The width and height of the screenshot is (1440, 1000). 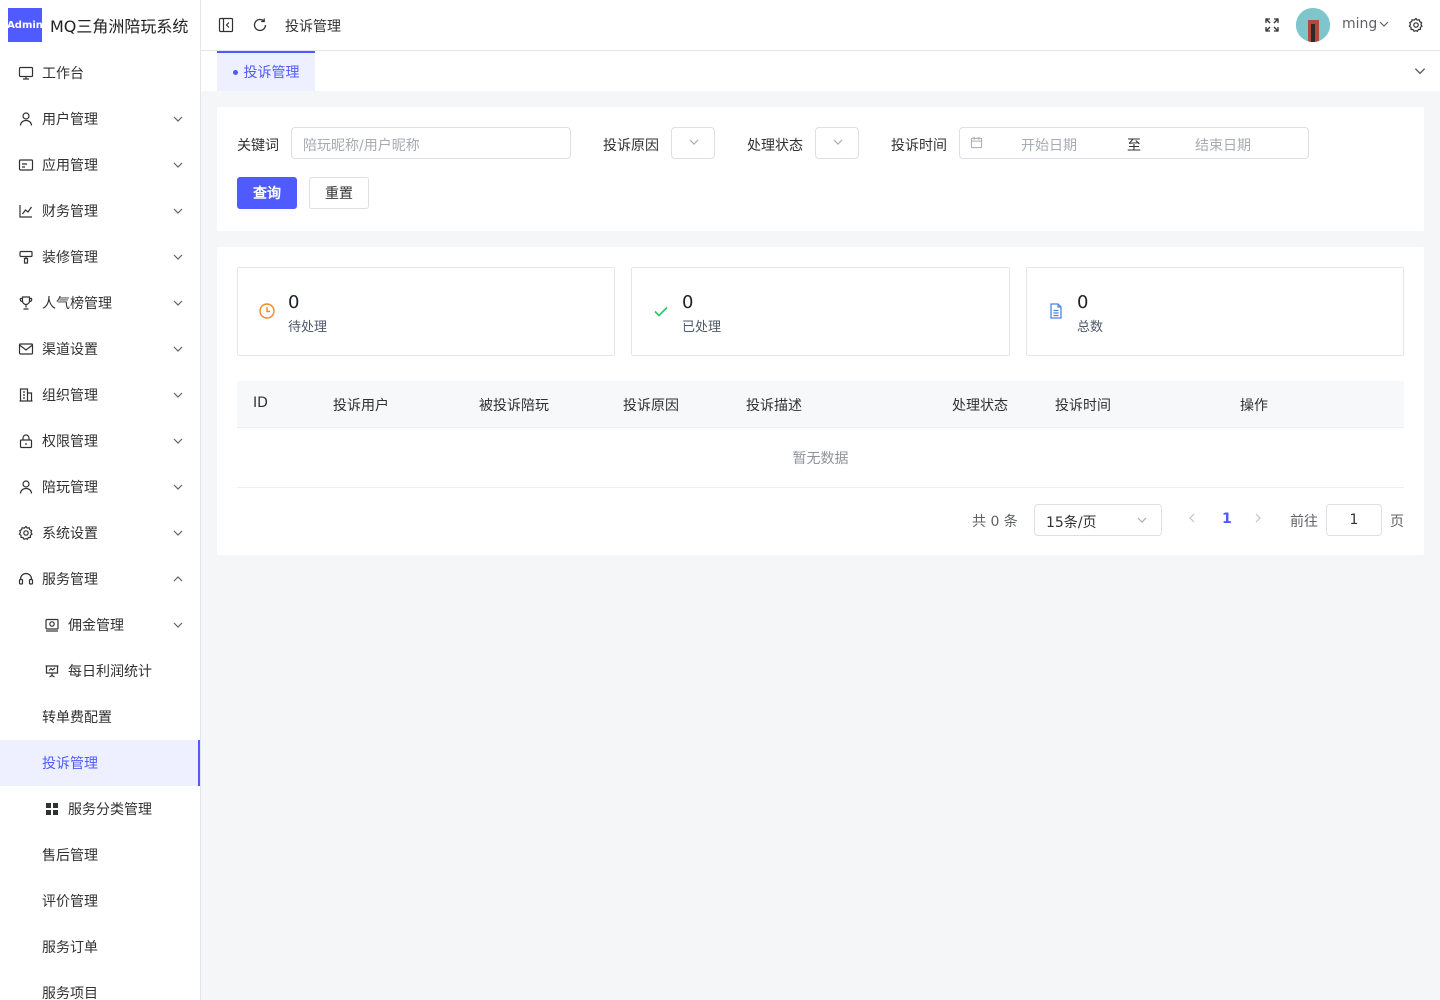 What do you see at coordinates (258, 146) in the screenshot?
I see `keyword-label: 关键词` at bounding box center [258, 146].